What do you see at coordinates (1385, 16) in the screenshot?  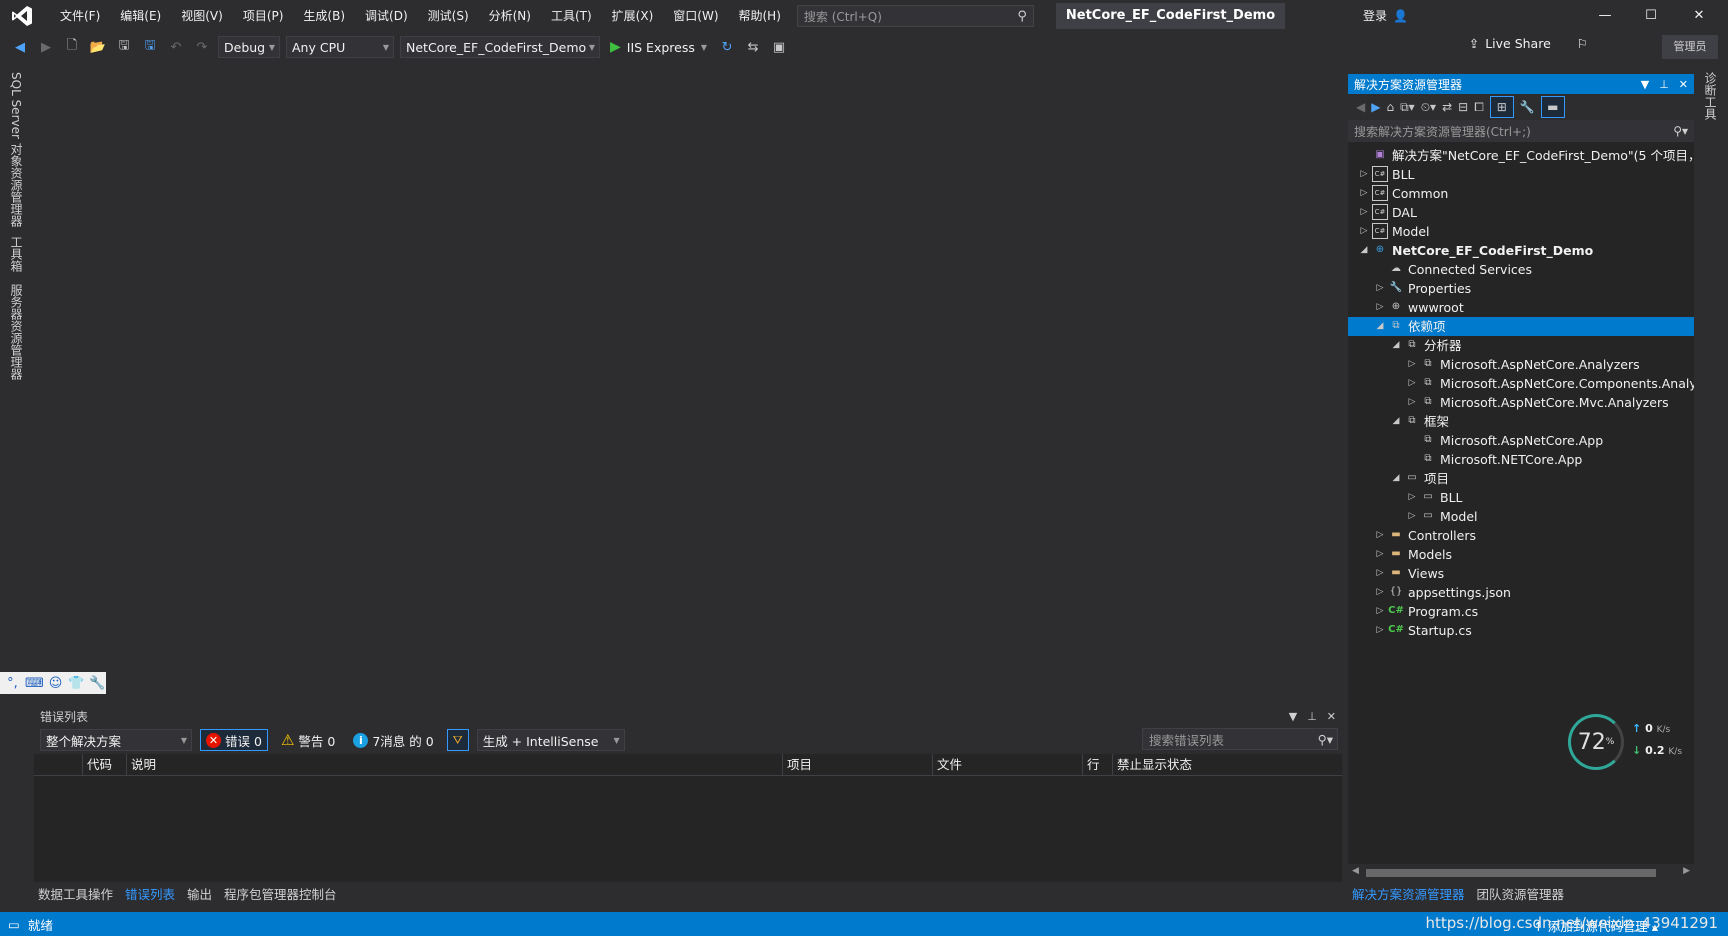 I see `login-button: 登录 👤` at bounding box center [1385, 16].